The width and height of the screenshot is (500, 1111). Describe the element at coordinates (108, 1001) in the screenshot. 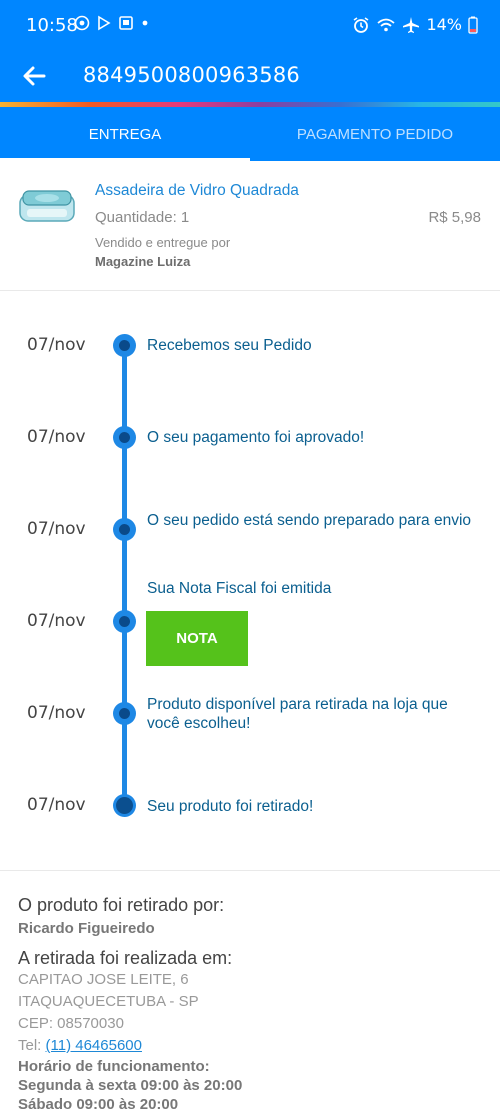

I see `address-line2: ITAQUAQUECETUBA - SP` at that location.